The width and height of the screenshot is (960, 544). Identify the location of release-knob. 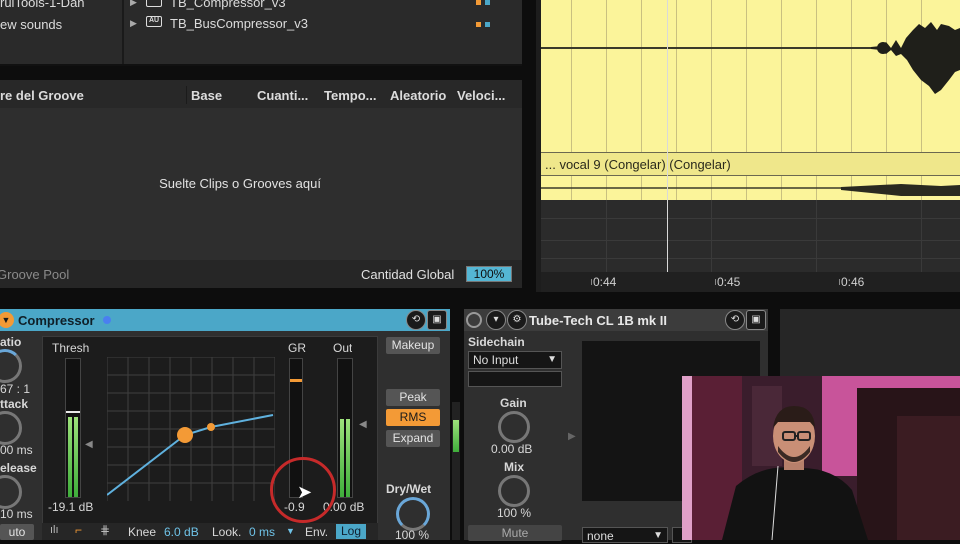
(11, 492).